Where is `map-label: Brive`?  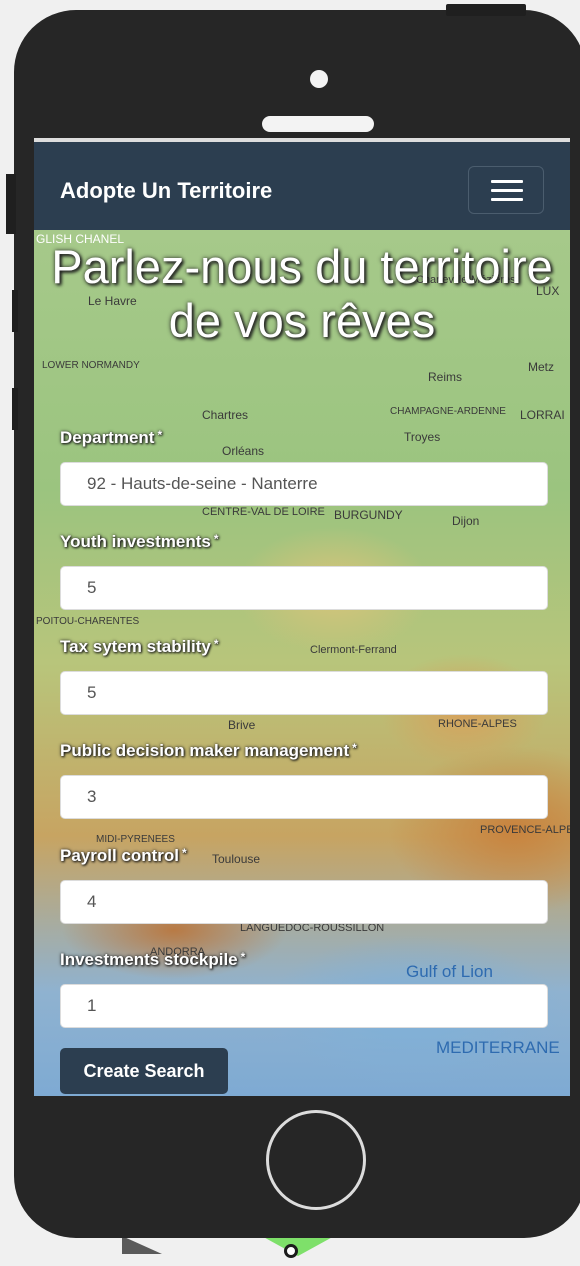 map-label: Brive is located at coordinates (242, 725).